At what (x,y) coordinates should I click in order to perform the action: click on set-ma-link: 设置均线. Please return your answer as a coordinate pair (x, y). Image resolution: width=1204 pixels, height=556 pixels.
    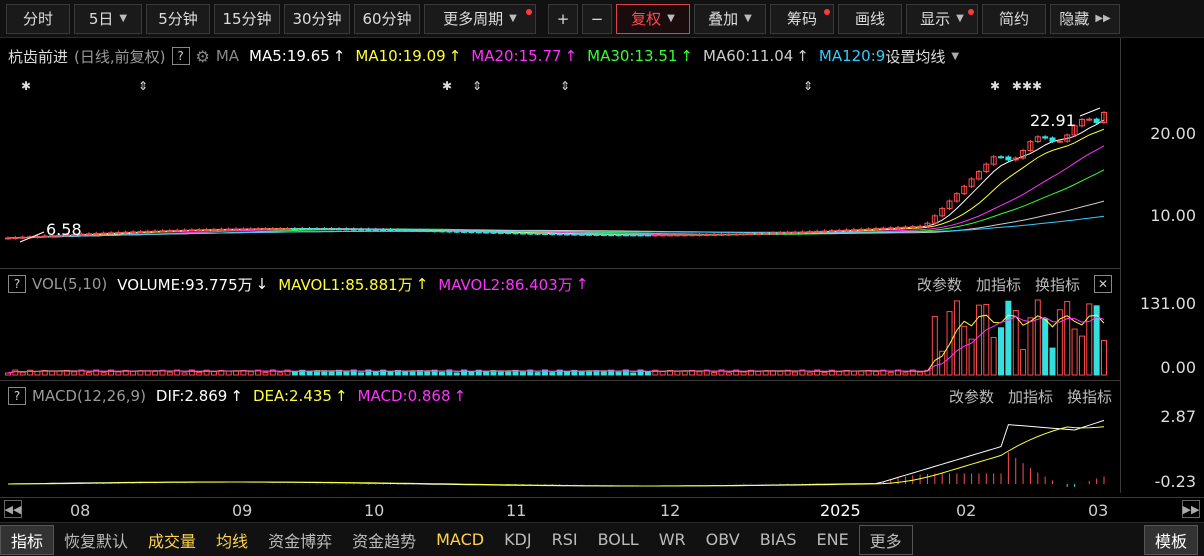
    Looking at the image, I should click on (915, 56).